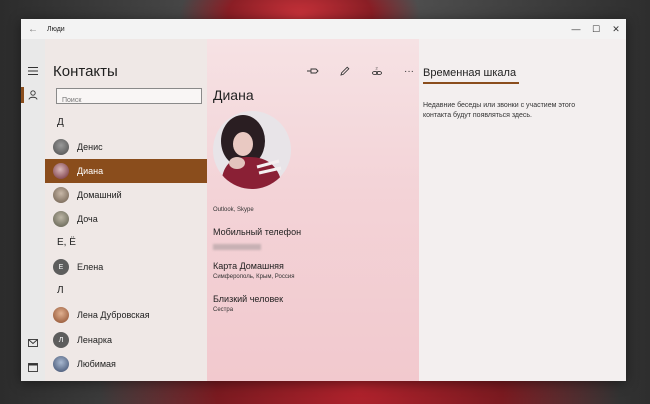  Describe the element at coordinates (96, 364) in the screenshot. I see `contact-name: Любимая` at that location.